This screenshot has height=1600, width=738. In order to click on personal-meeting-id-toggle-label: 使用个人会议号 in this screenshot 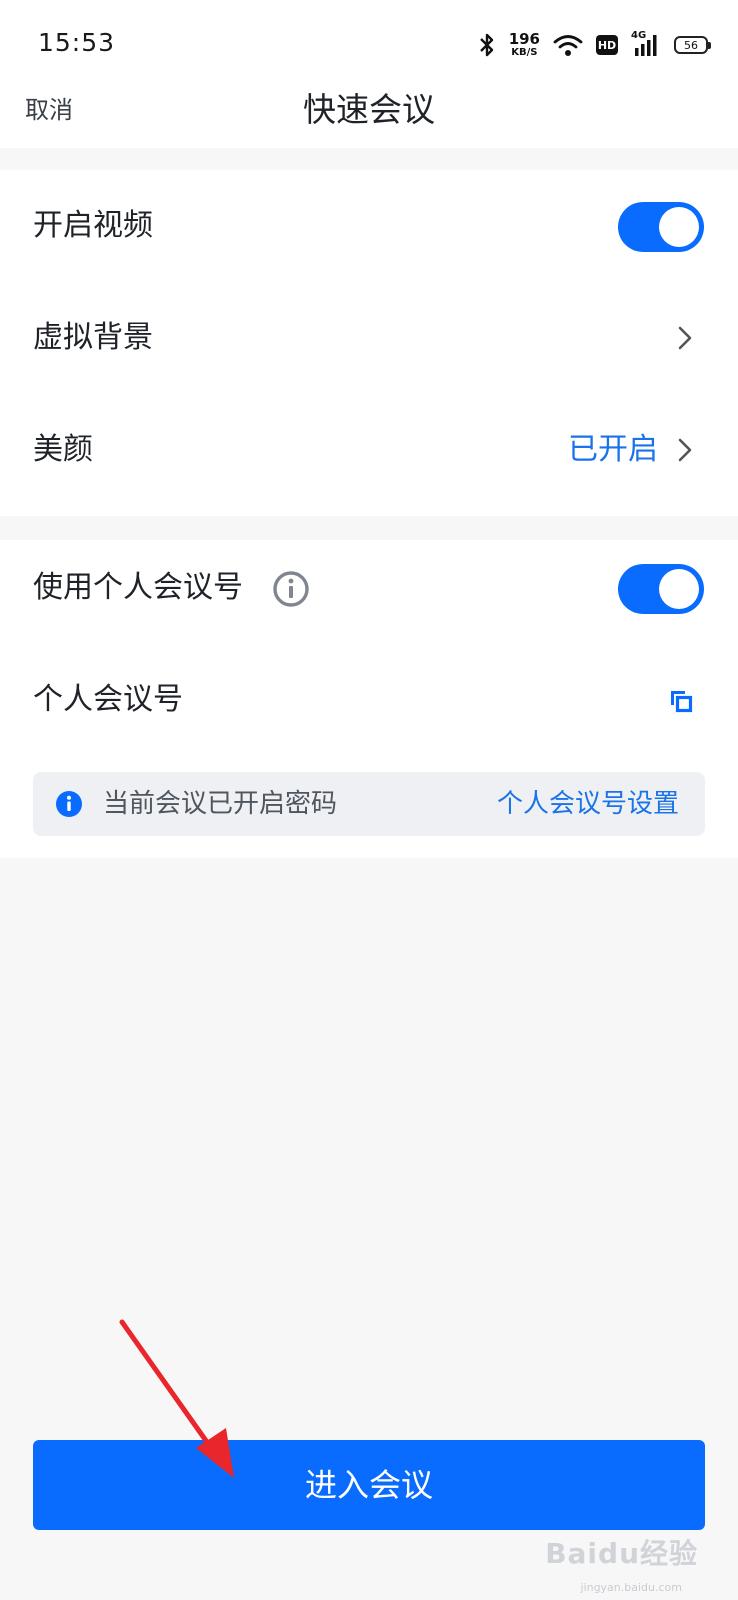, I will do `click(138, 587)`.